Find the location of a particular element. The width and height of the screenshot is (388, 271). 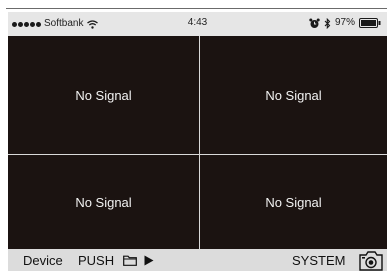

status-right: 97% is located at coordinates (345, 23).